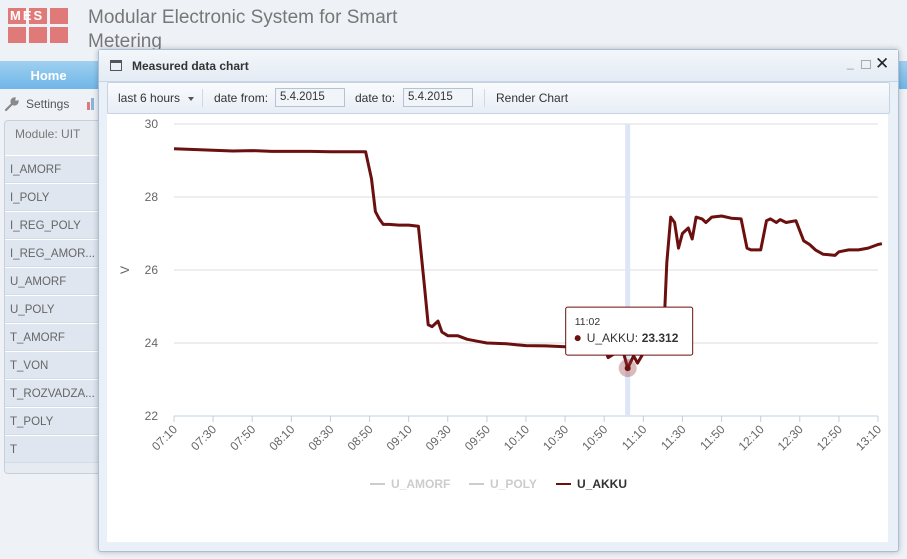 The height and width of the screenshot is (559, 907). What do you see at coordinates (52, 337) in the screenshot?
I see `sidebar-item-t-amorf: T_AMORF` at bounding box center [52, 337].